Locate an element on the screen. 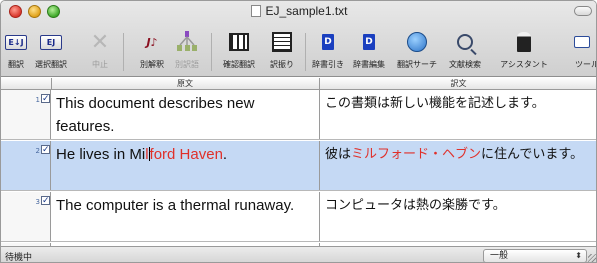 The height and width of the screenshot is (263, 597). stop-button: ✕ 中止 is located at coordinates (100, 50).